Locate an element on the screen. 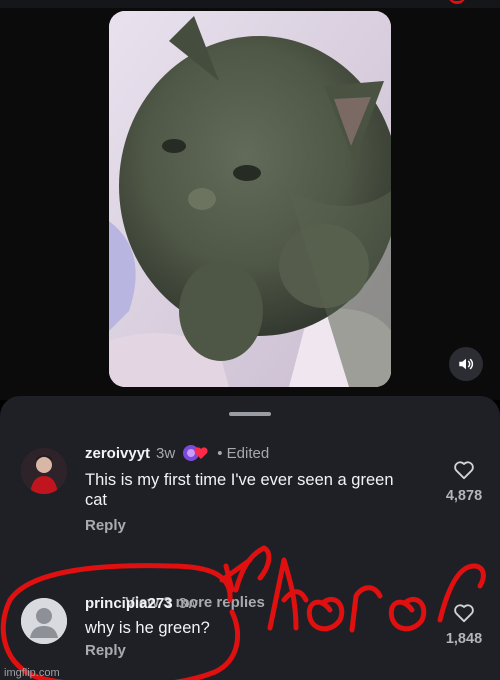  sound-button is located at coordinates (466, 364).